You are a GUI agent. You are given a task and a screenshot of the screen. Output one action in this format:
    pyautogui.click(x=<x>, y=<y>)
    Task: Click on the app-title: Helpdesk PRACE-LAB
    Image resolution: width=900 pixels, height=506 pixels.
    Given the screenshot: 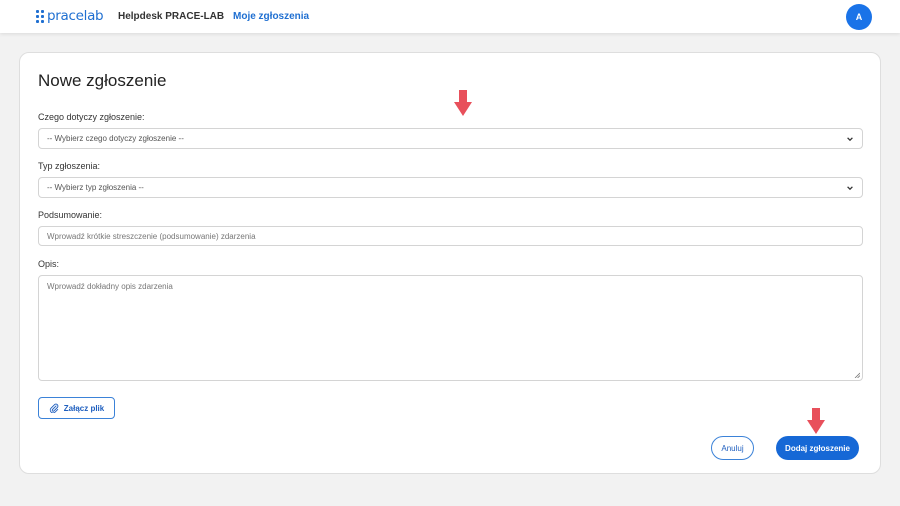 What is the action you would take?
    pyautogui.click(x=171, y=16)
    